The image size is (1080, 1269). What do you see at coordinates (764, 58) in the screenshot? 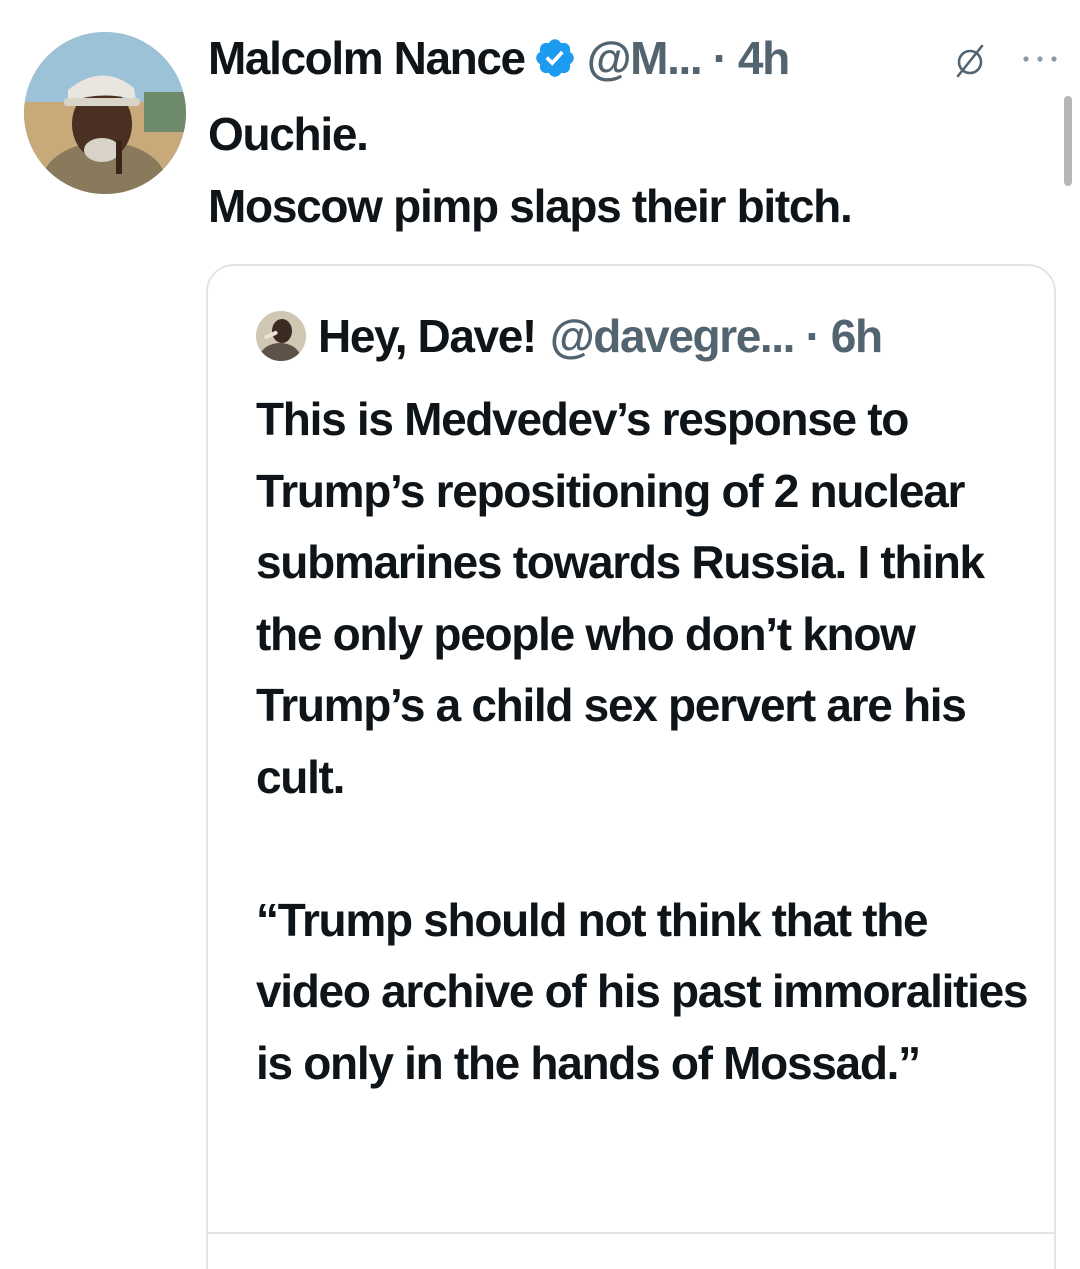
I see `tweet-time: 4h` at bounding box center [764, 58].